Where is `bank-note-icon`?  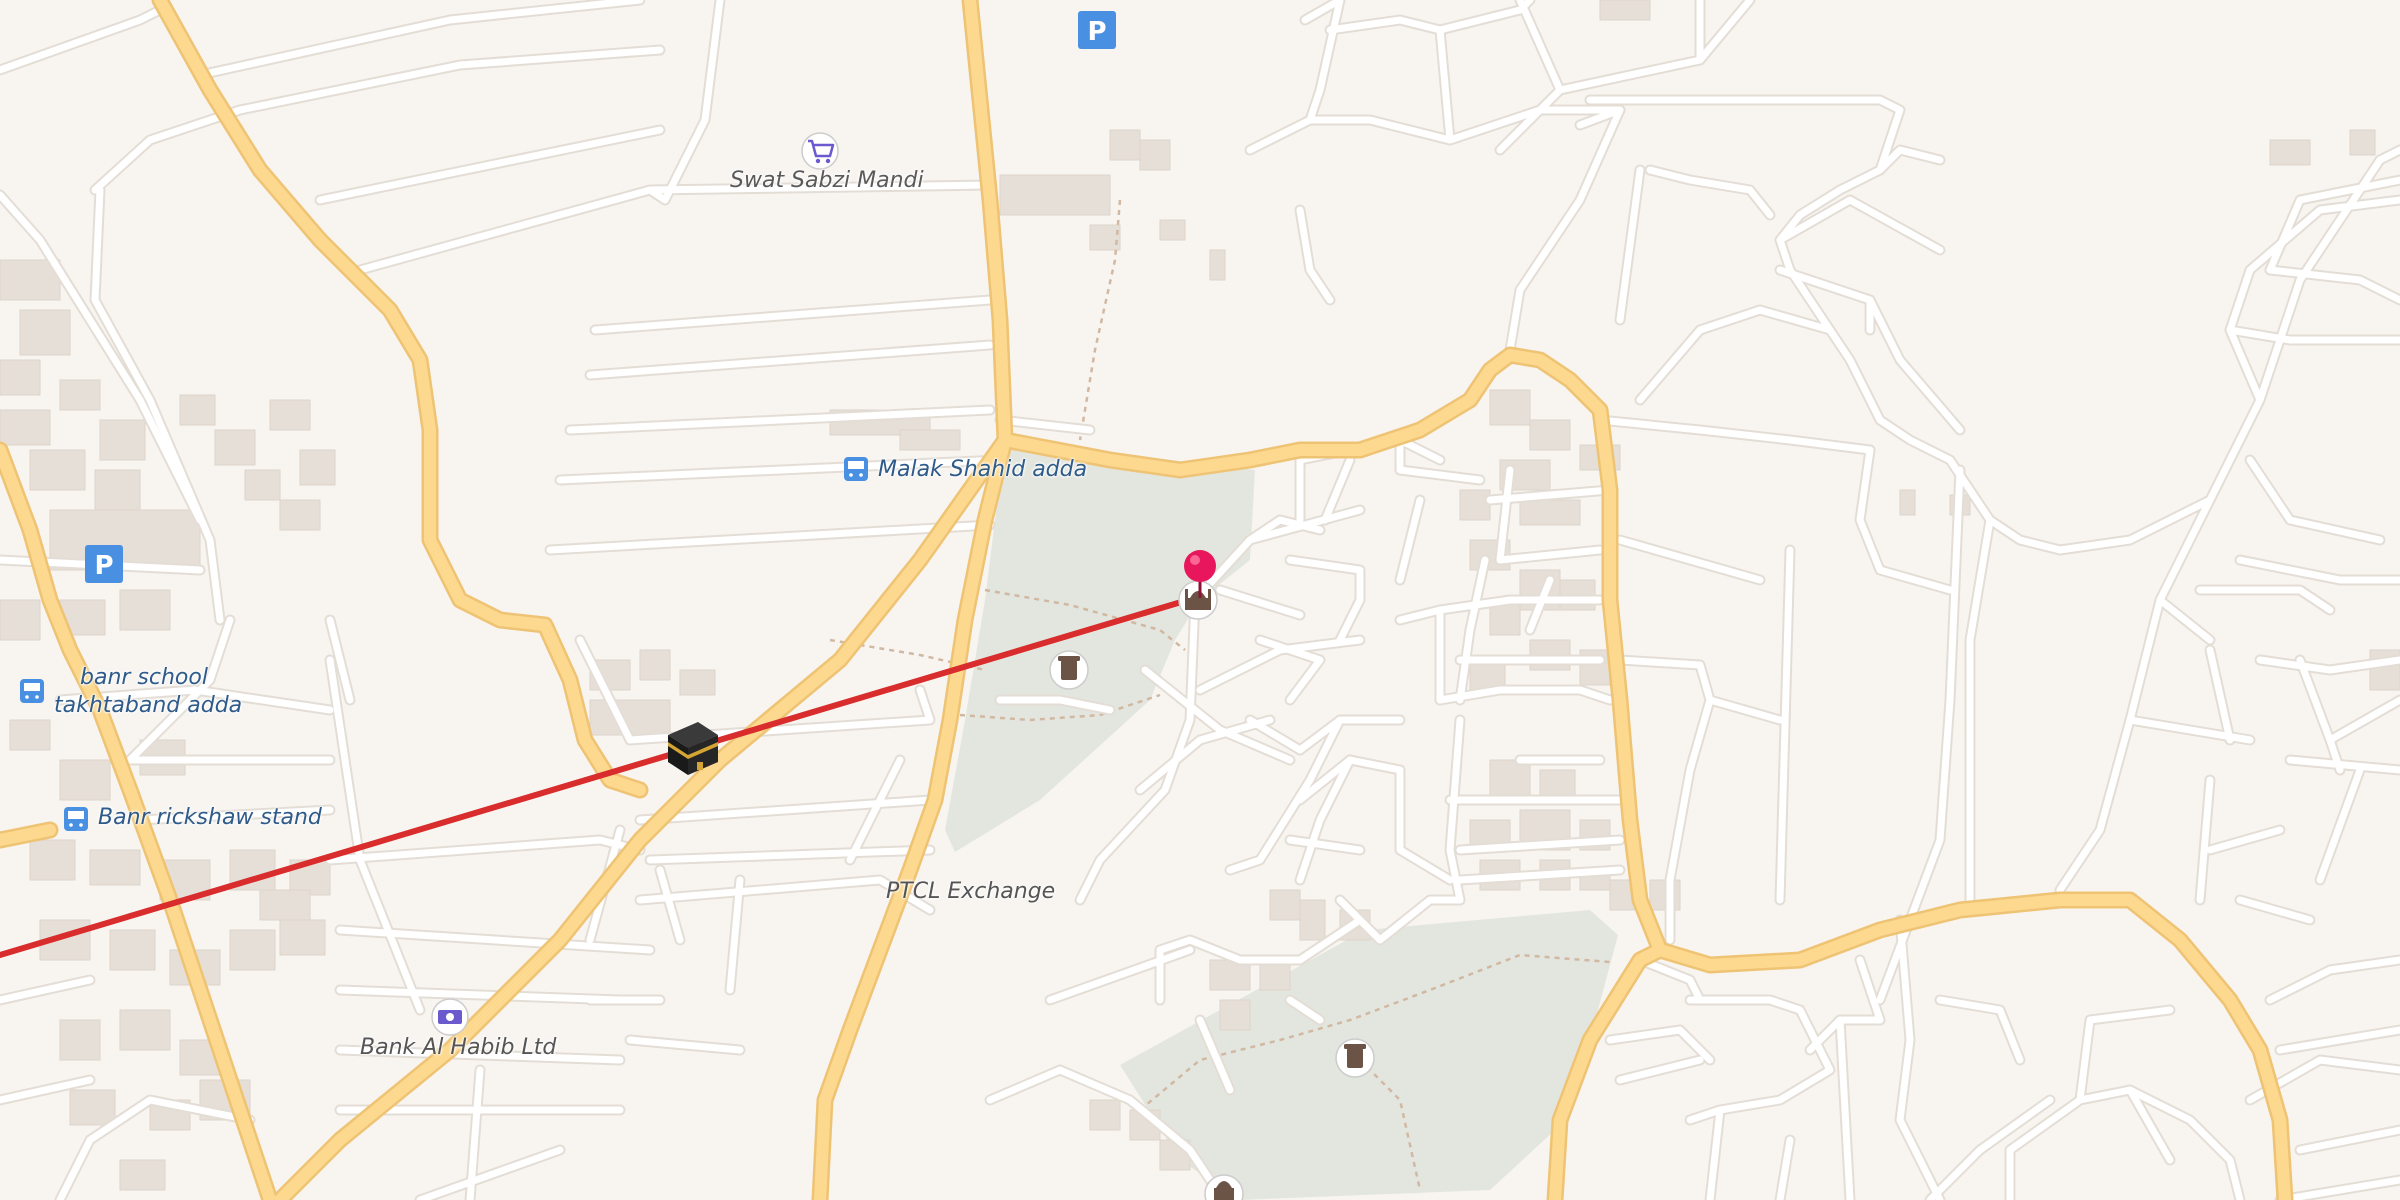
bank-note-icon is located at coordinates (450, 1017).